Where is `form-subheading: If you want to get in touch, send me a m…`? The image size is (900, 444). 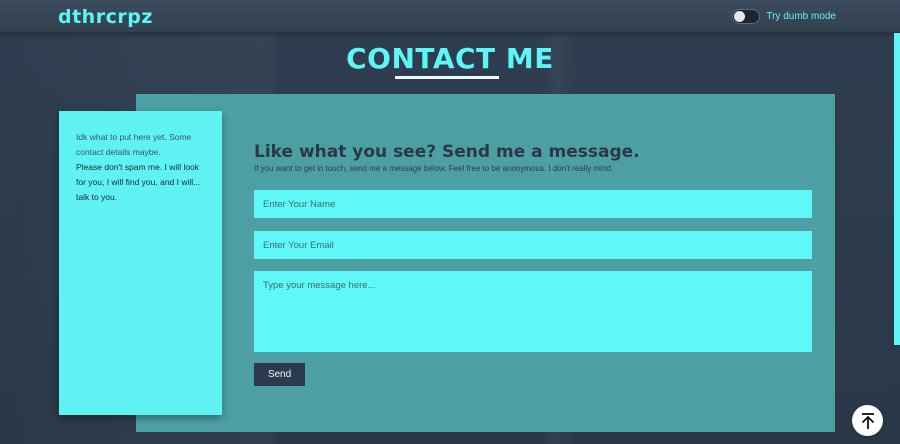 form-subheading: If you want to get in touch, send me a m… is located at coordinates (434, 168).